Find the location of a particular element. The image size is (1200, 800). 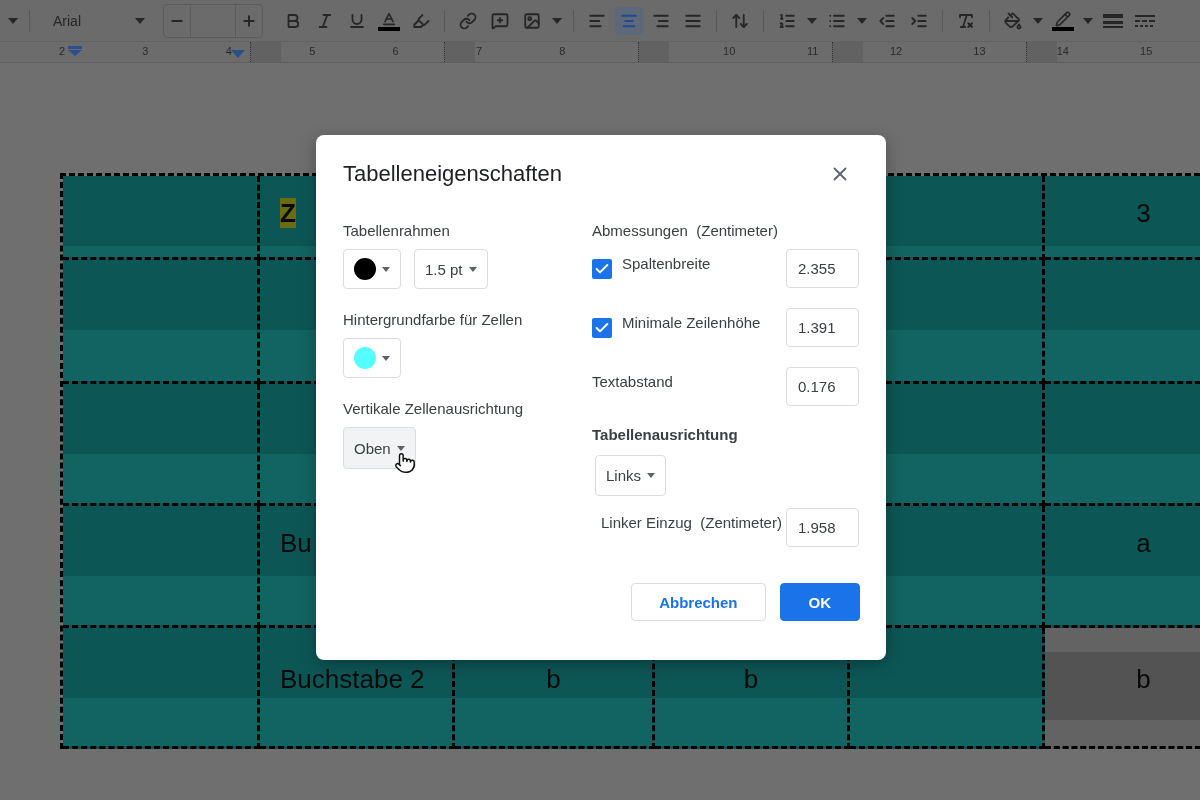

ruler-number: 11 is located at coordinates (812, 51).